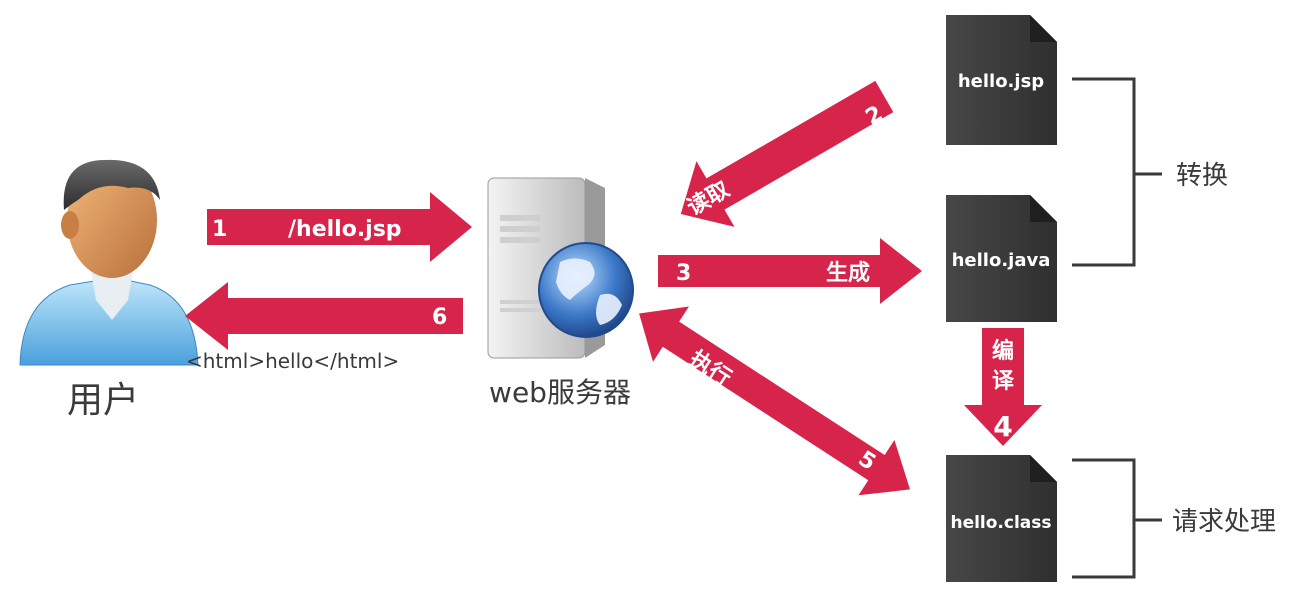 This screenshot has height=591, width=1312. I want to click on file-java-icon: hello.java, so click(1001, 258).